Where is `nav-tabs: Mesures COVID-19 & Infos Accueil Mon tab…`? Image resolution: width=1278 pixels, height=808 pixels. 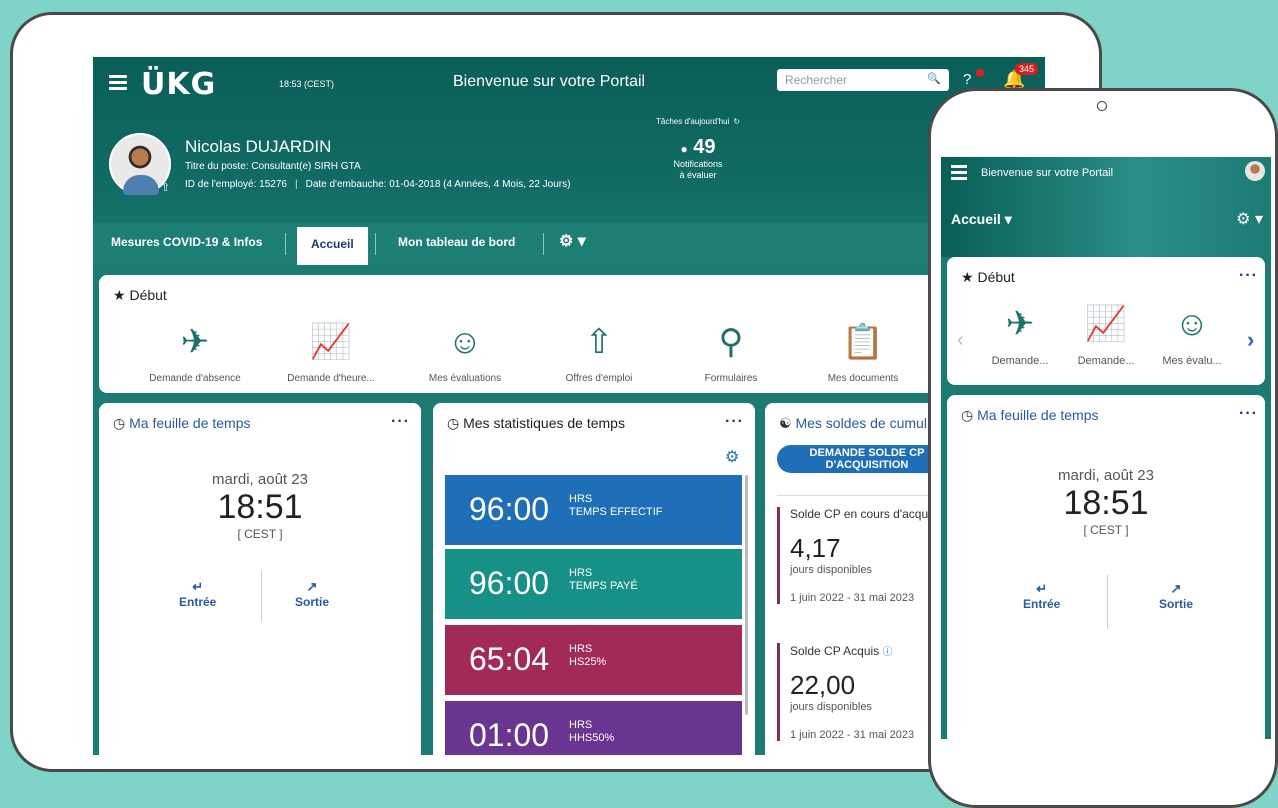
nav-tabs: Mesures COVID-19 & Infos Accueil Mon tab… is located at coordinates (569, 244).